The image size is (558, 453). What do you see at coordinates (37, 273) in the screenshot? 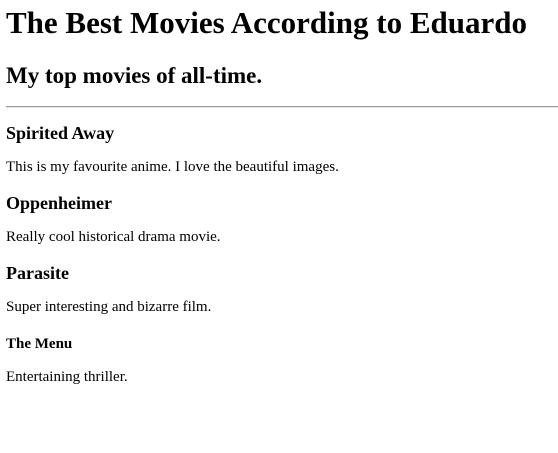
I see `movie-title: Parasite` at bounding box center [37, 273].